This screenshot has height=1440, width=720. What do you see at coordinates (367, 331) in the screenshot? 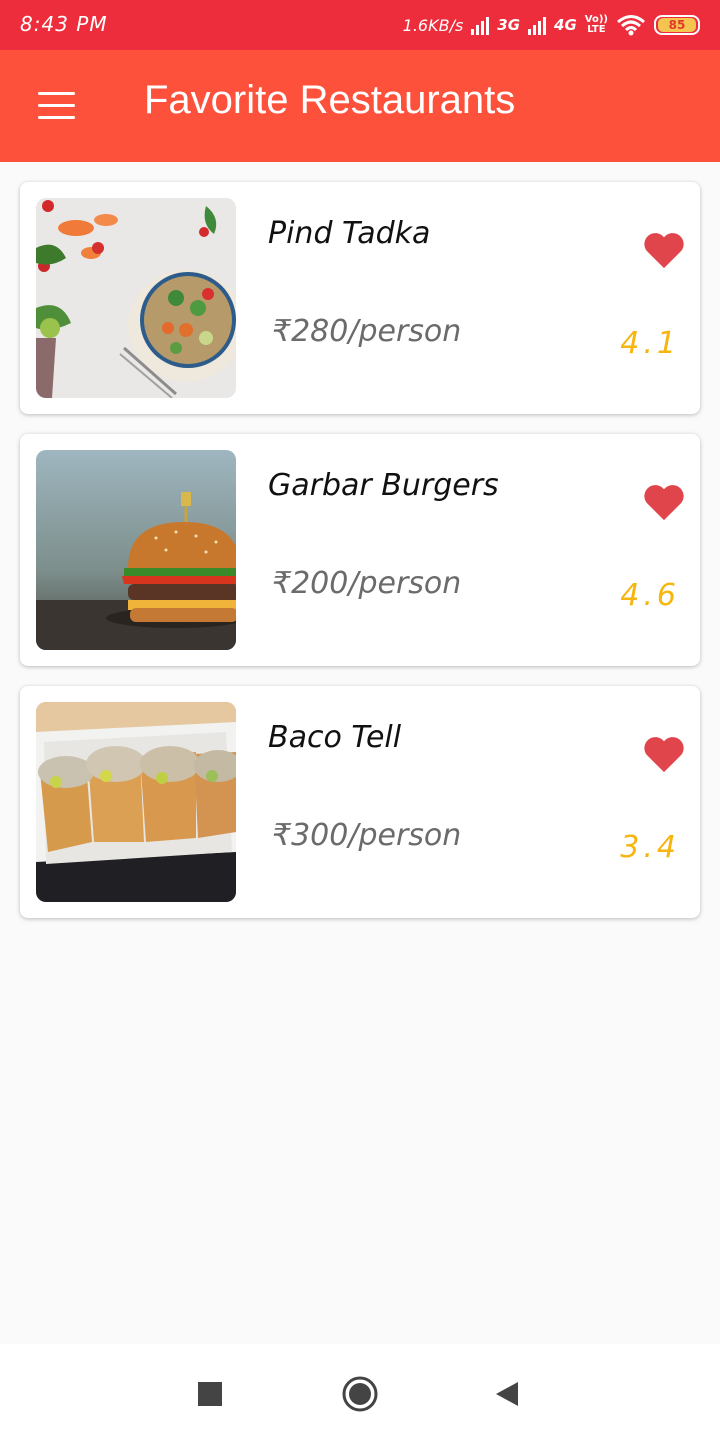
I see `restaurant-price: ₹280/person` at bounding box center [367, 331].